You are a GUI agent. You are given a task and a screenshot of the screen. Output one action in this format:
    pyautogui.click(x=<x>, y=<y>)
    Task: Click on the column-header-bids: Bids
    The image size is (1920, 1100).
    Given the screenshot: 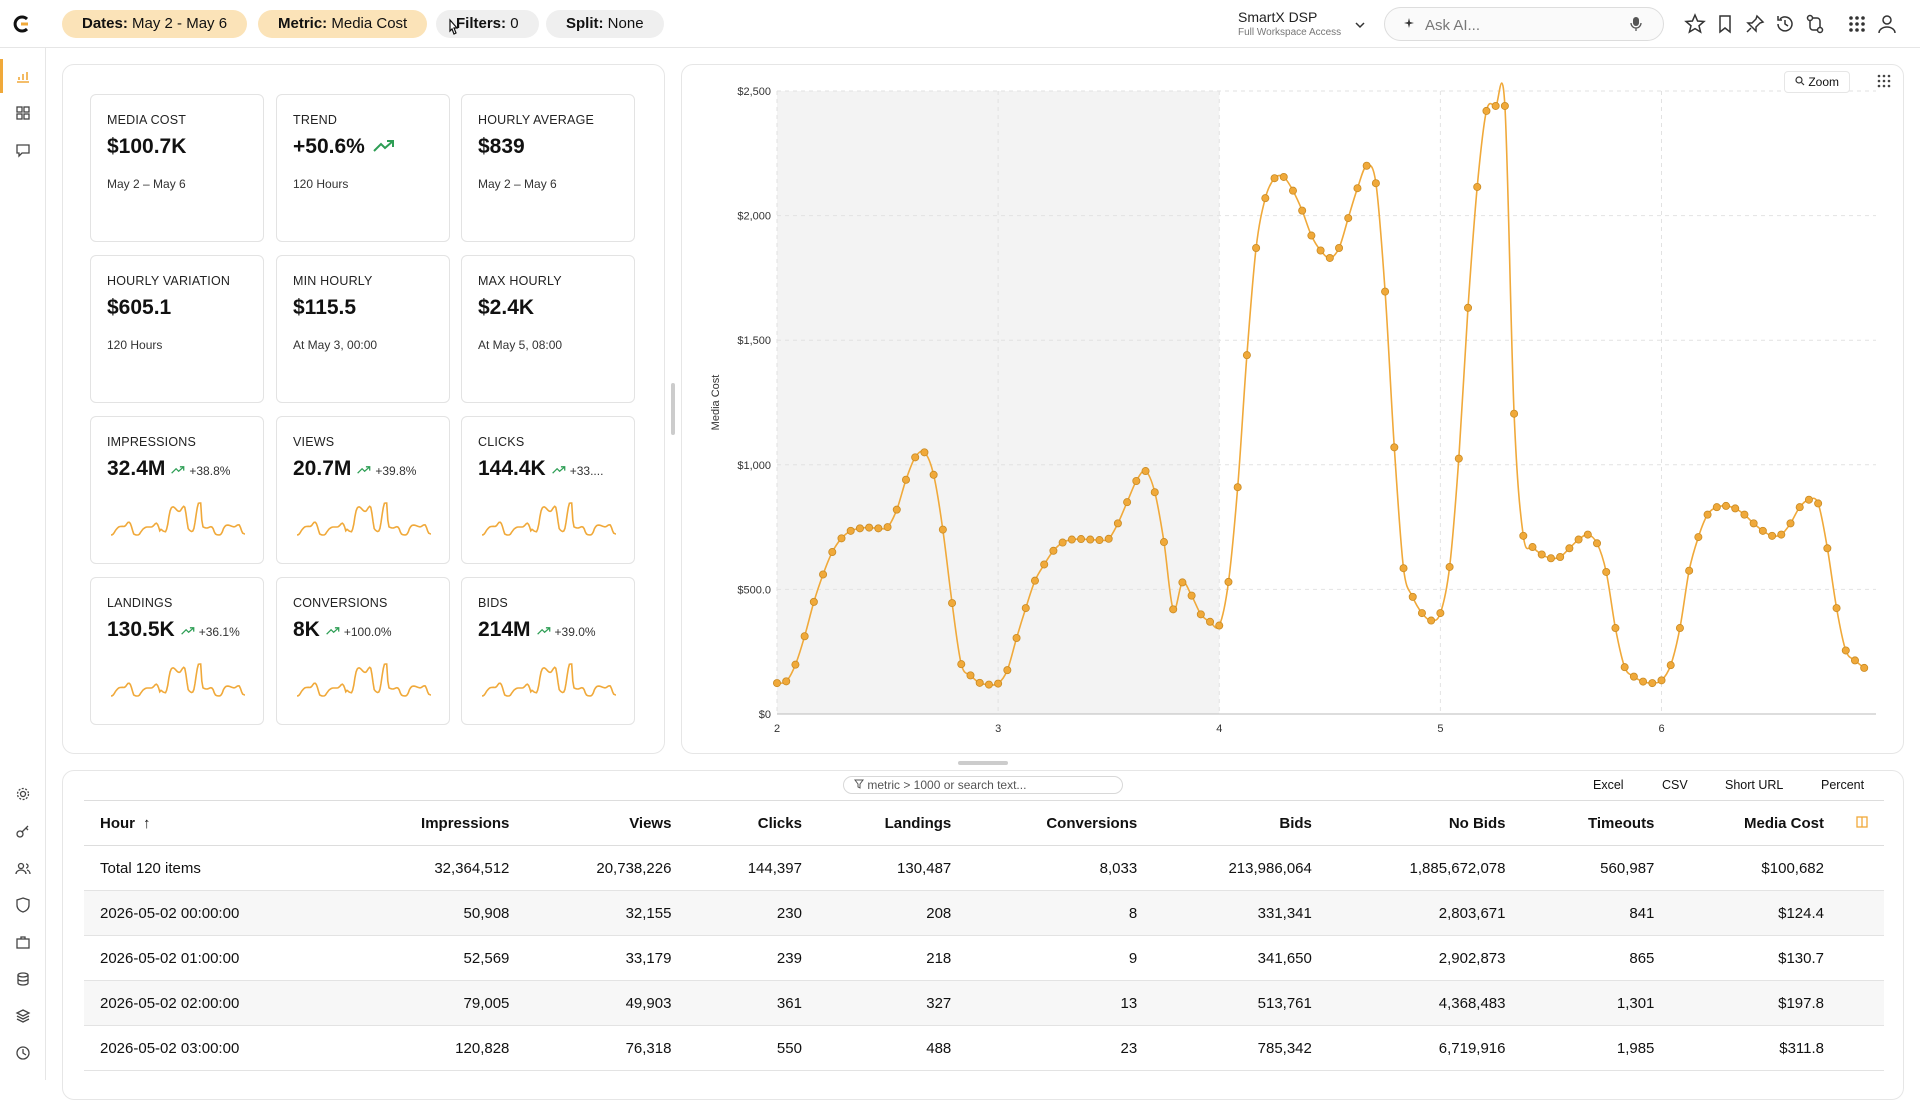 What is the action you would take?
    pyautogui.click(x=1240, y=823)
    